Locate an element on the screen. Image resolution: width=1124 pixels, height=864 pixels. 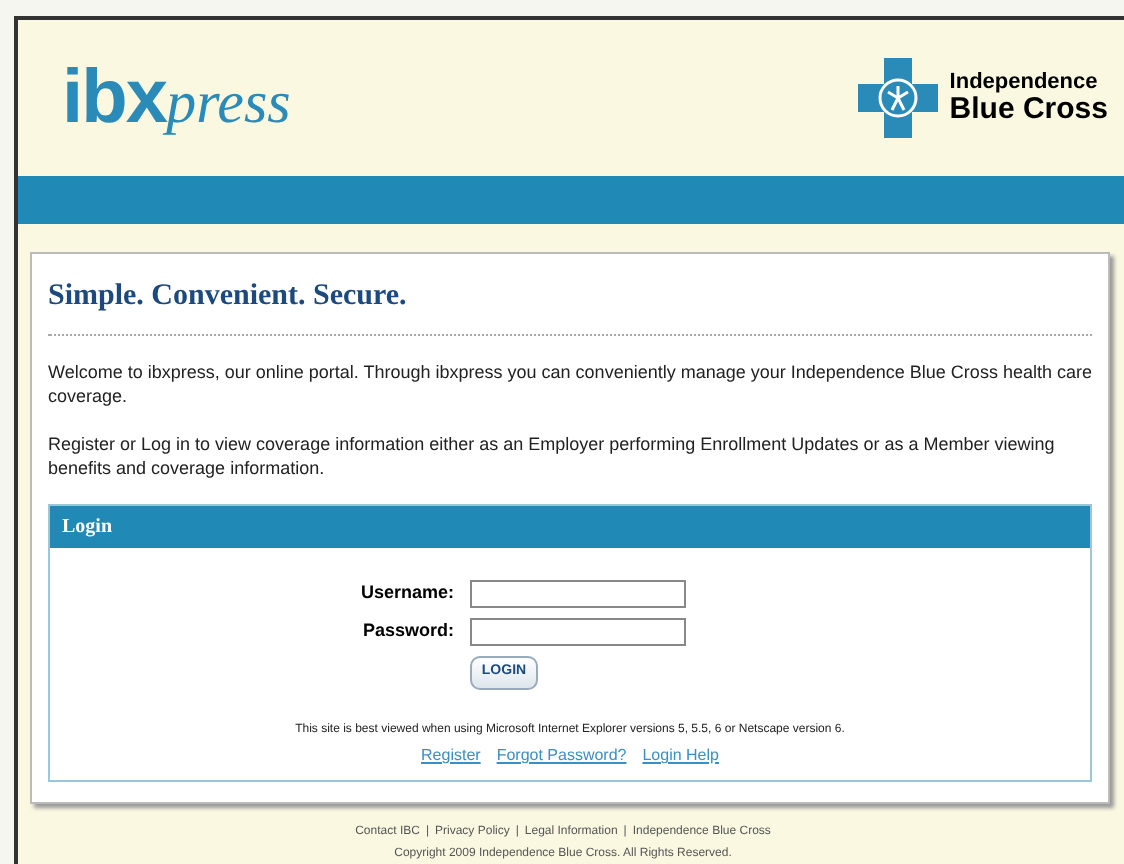
help-link: Forgot Password? is located at coordinates (561, 756).